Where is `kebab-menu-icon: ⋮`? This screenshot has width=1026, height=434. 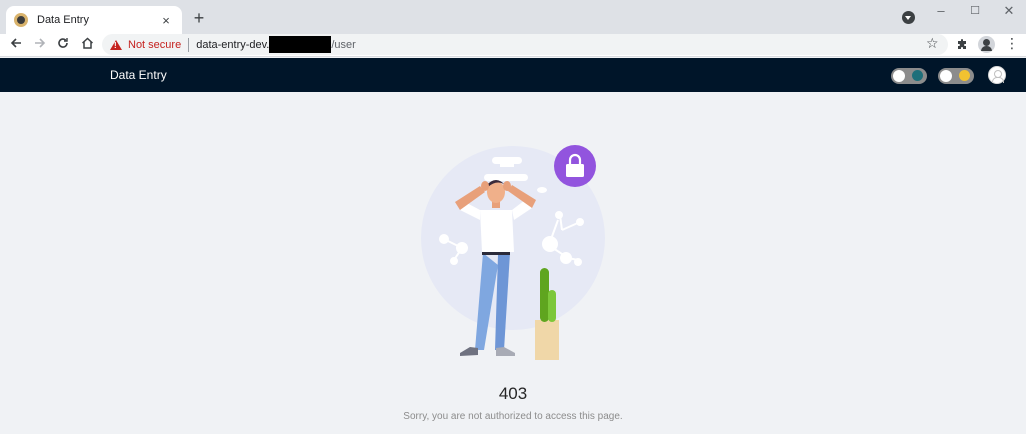
kebab-menu-icon: ⋮ is located at coordinates (1012, 43).